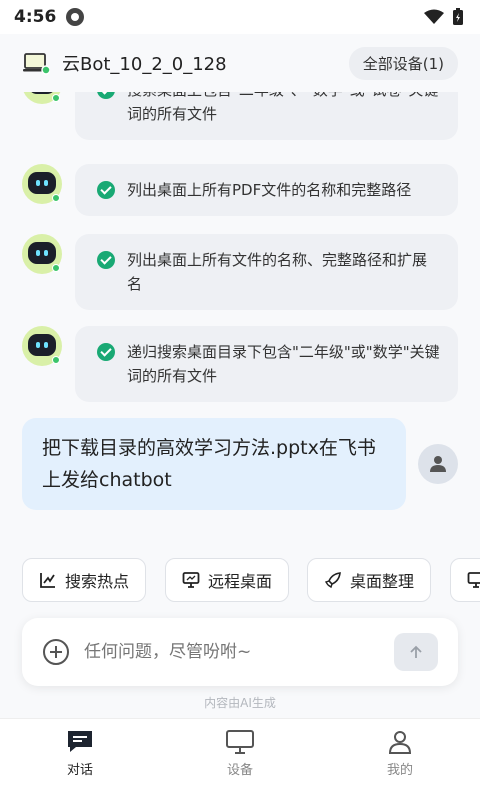  I want to click on wifi-icon, so click(434, 16).